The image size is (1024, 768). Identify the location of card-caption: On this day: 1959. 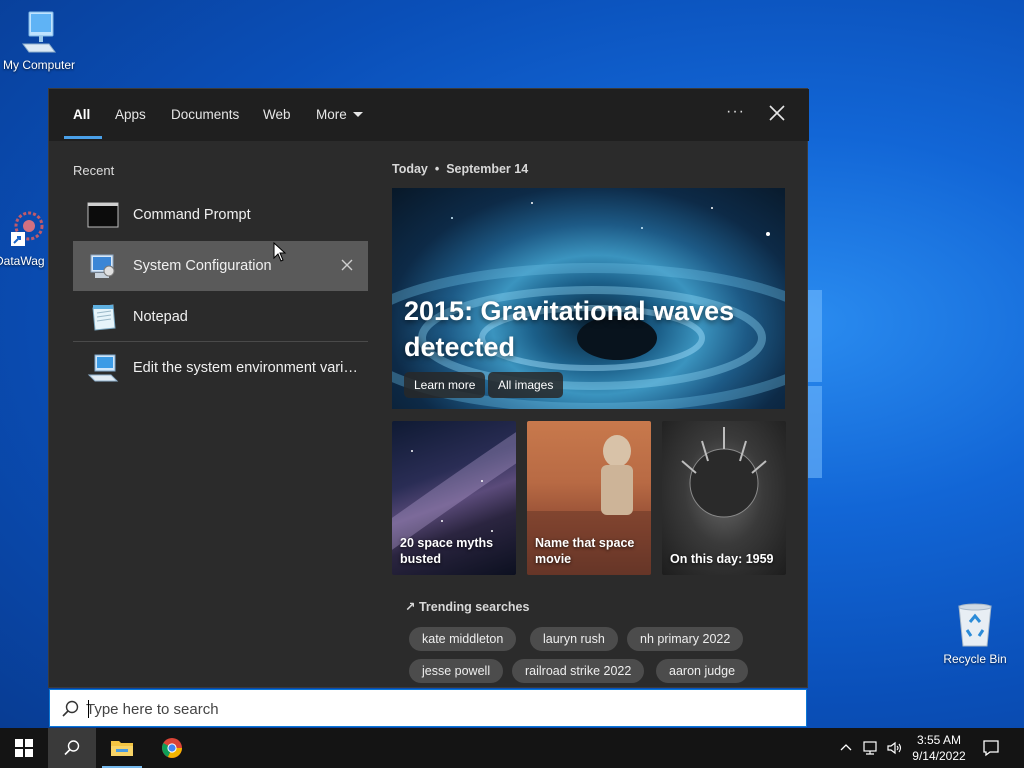
(722, 559).